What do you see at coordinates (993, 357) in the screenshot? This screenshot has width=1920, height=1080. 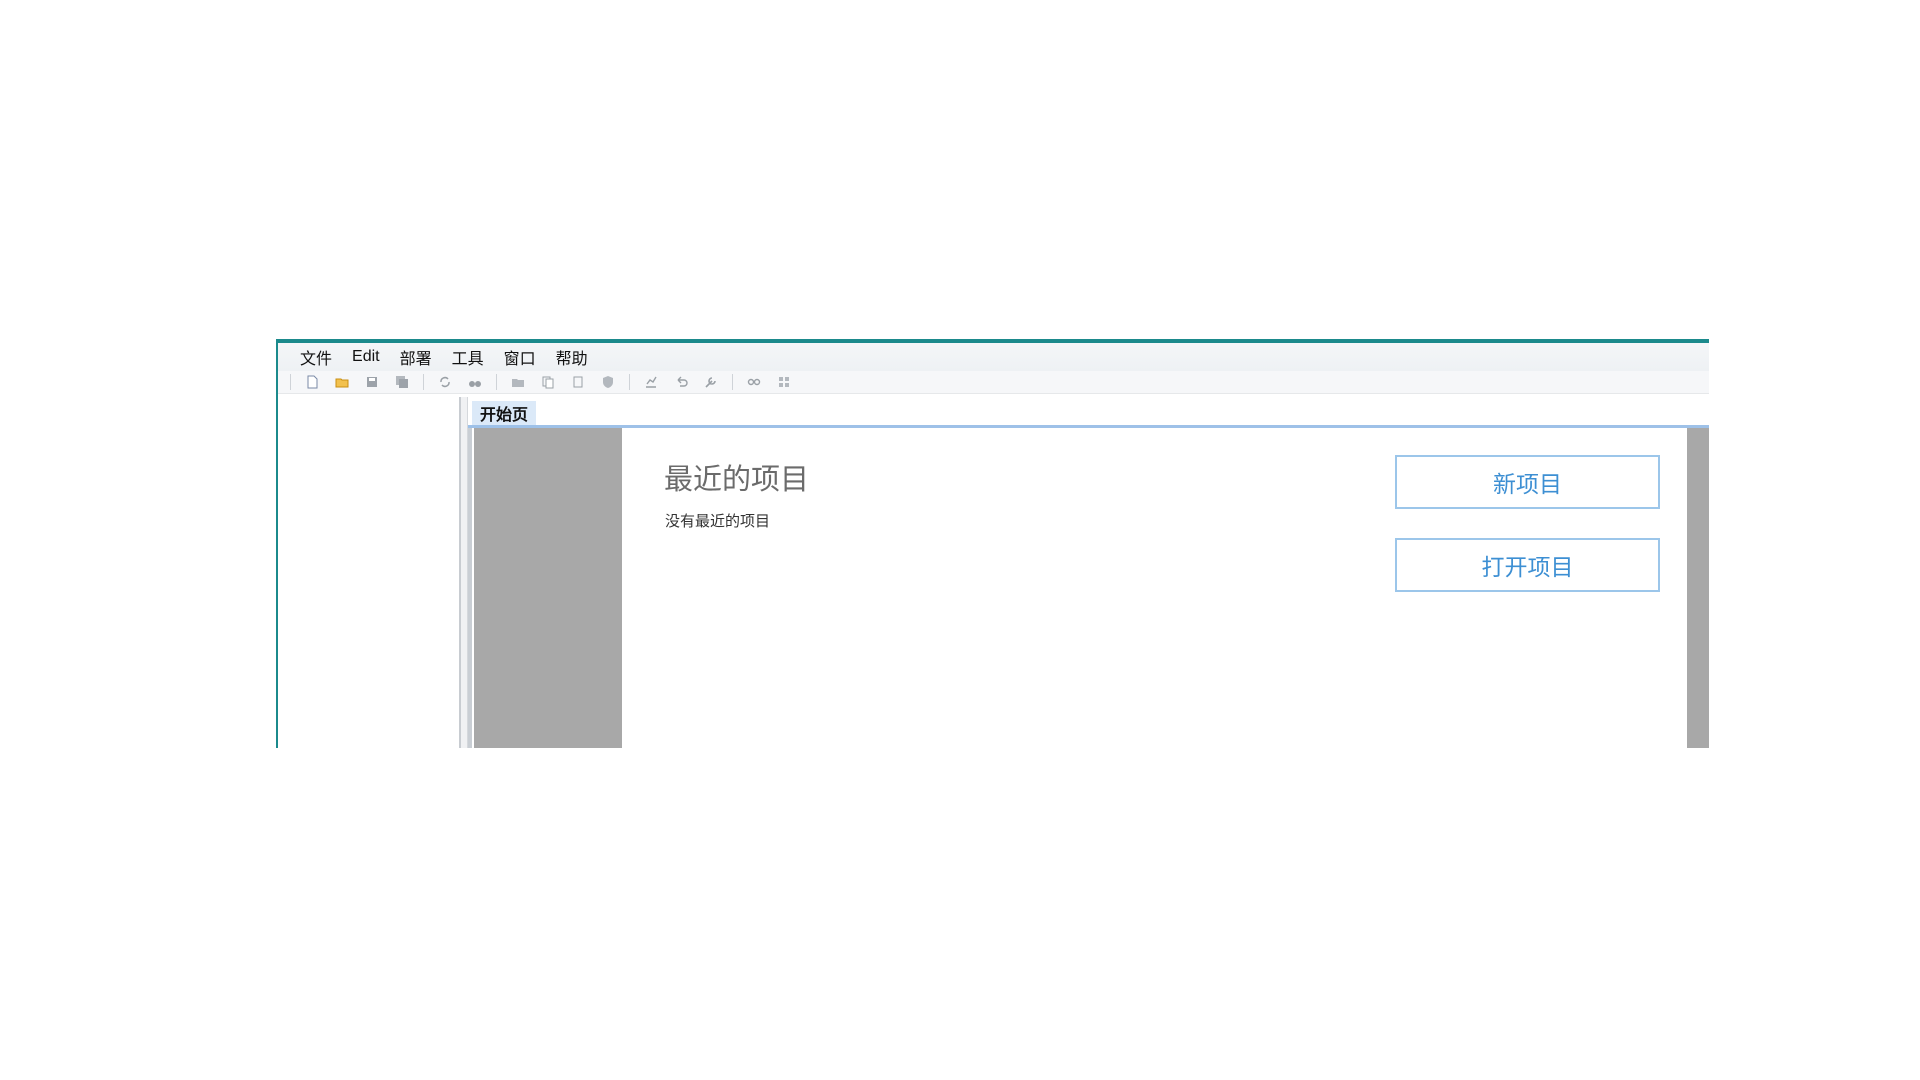 I see `menu-bar: 文件 Edit 部署 工具 窗口 帮助` at bounding box center [993, 357].